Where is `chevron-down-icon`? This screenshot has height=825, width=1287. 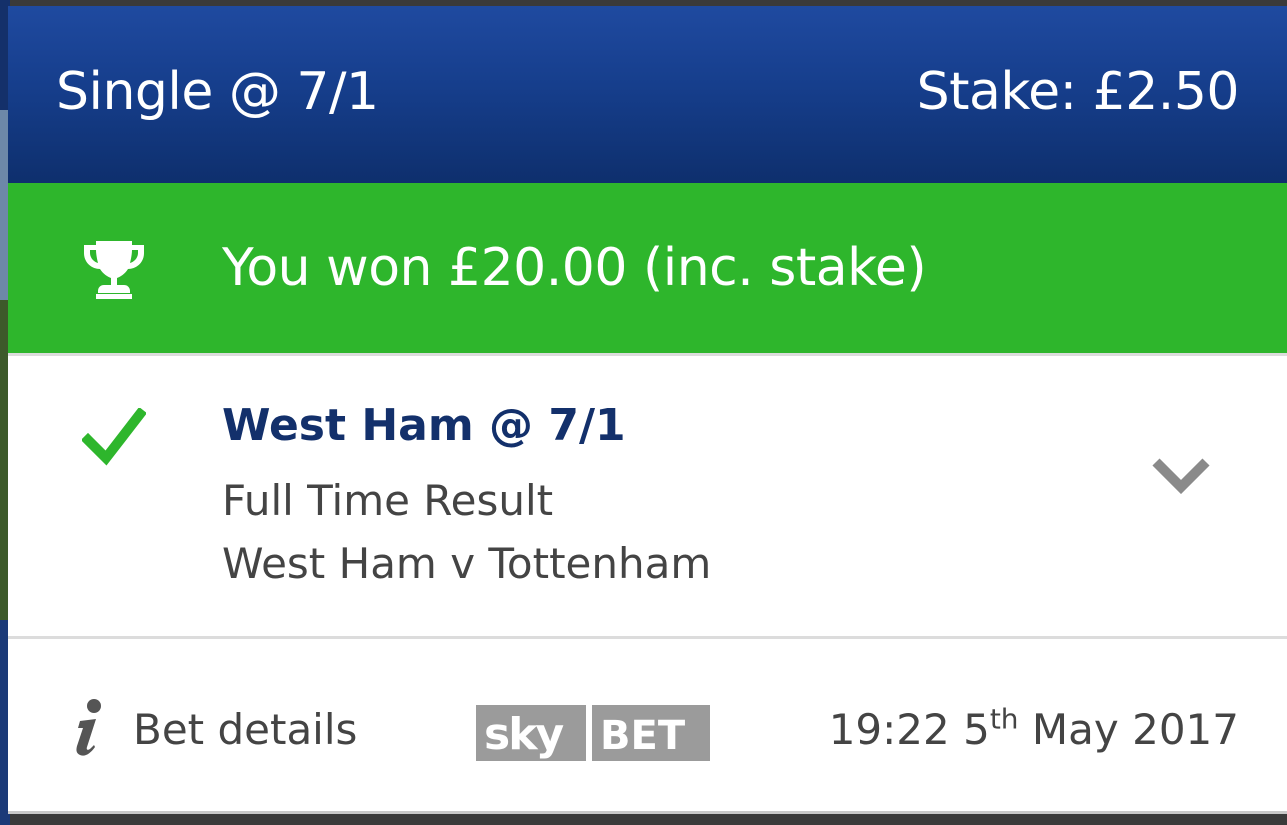
chevron-down-icon is located at coordinates (1181, 474).